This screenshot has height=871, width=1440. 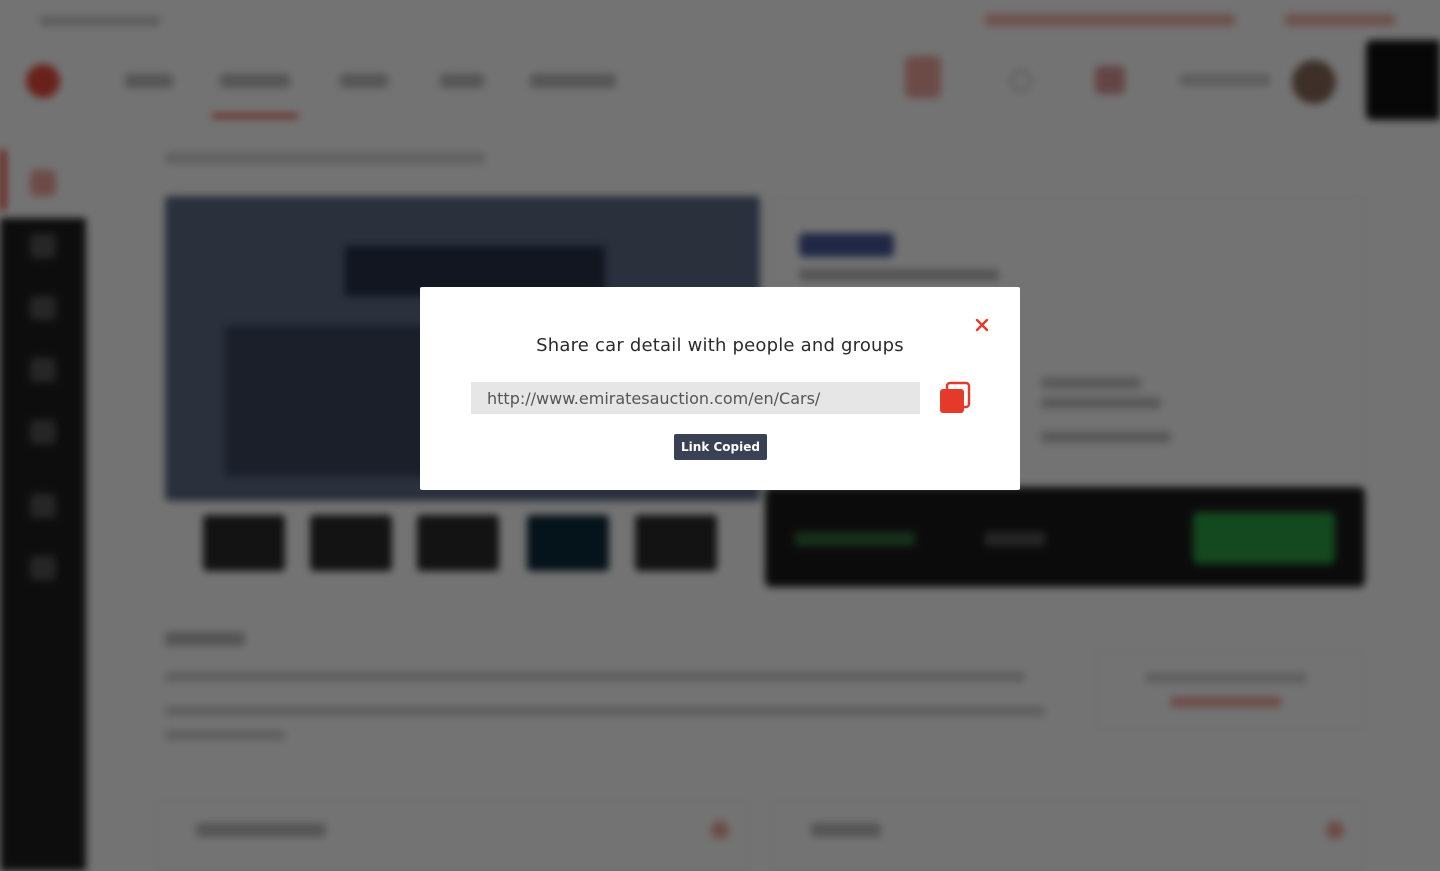 I want to click on share-url-field, so click(x=695, y=398).